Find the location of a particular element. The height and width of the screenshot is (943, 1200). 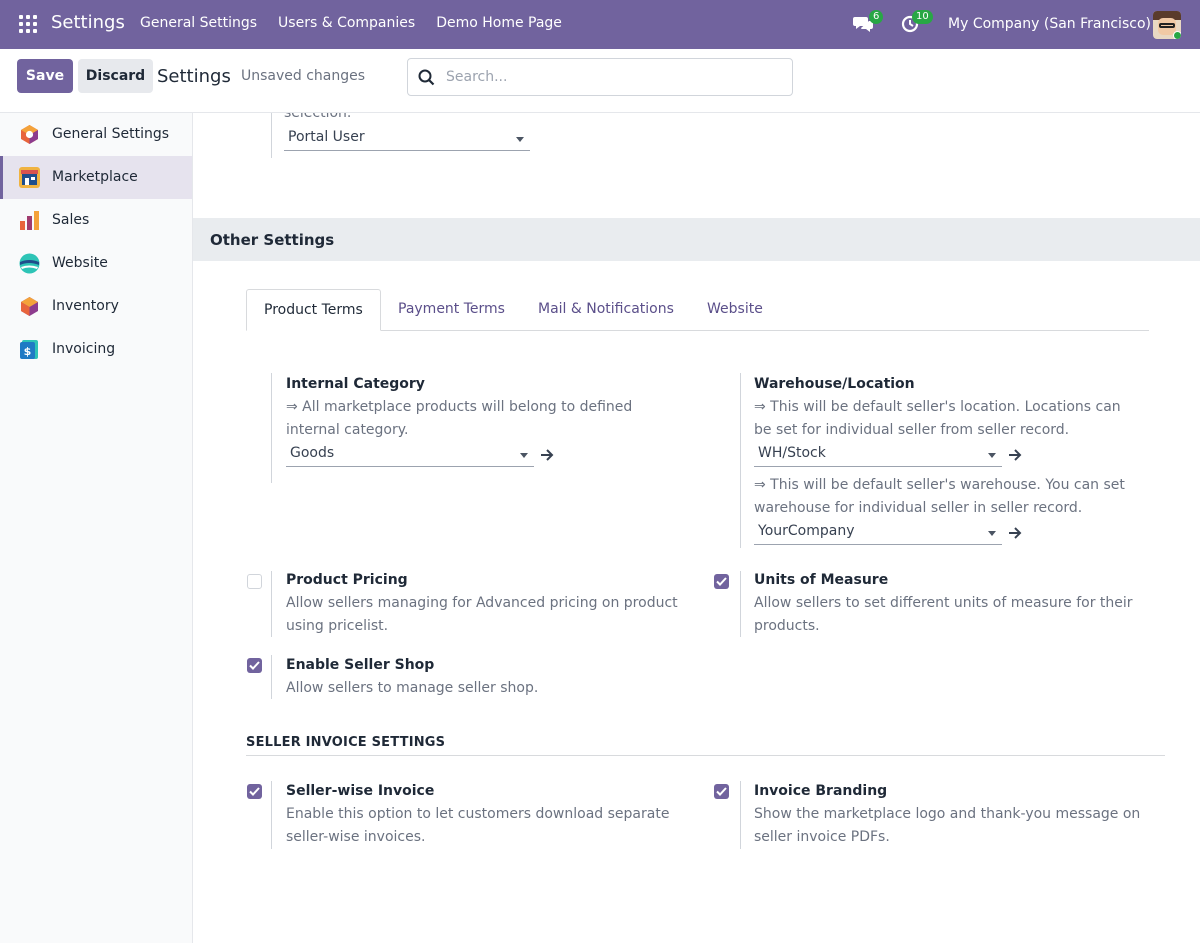

sidebar-item-label: Inventory is located at coordinates (85, 306).